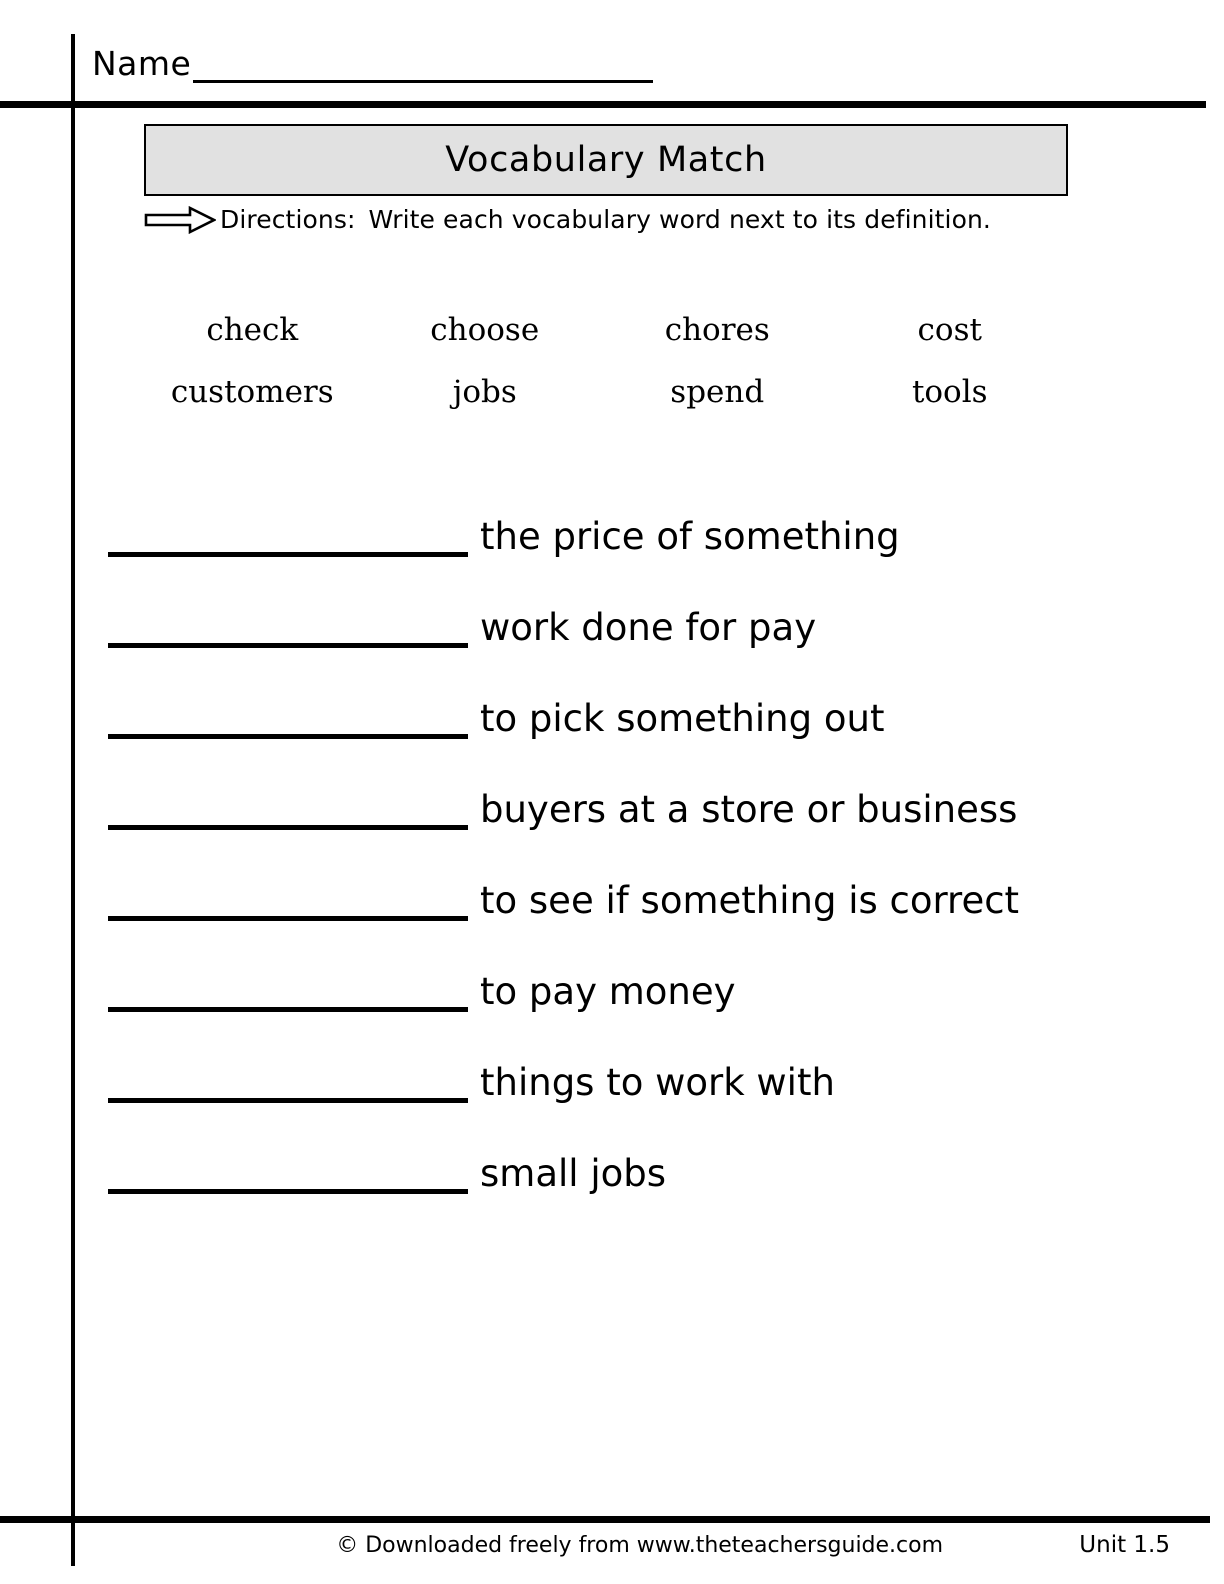 The width and height of the screenshot is (1224, 1584). What do you see at coordinates (750, 900) in the screenshot?
I see `definition-text: to see if something is correct` at bounding box center [750, 900].